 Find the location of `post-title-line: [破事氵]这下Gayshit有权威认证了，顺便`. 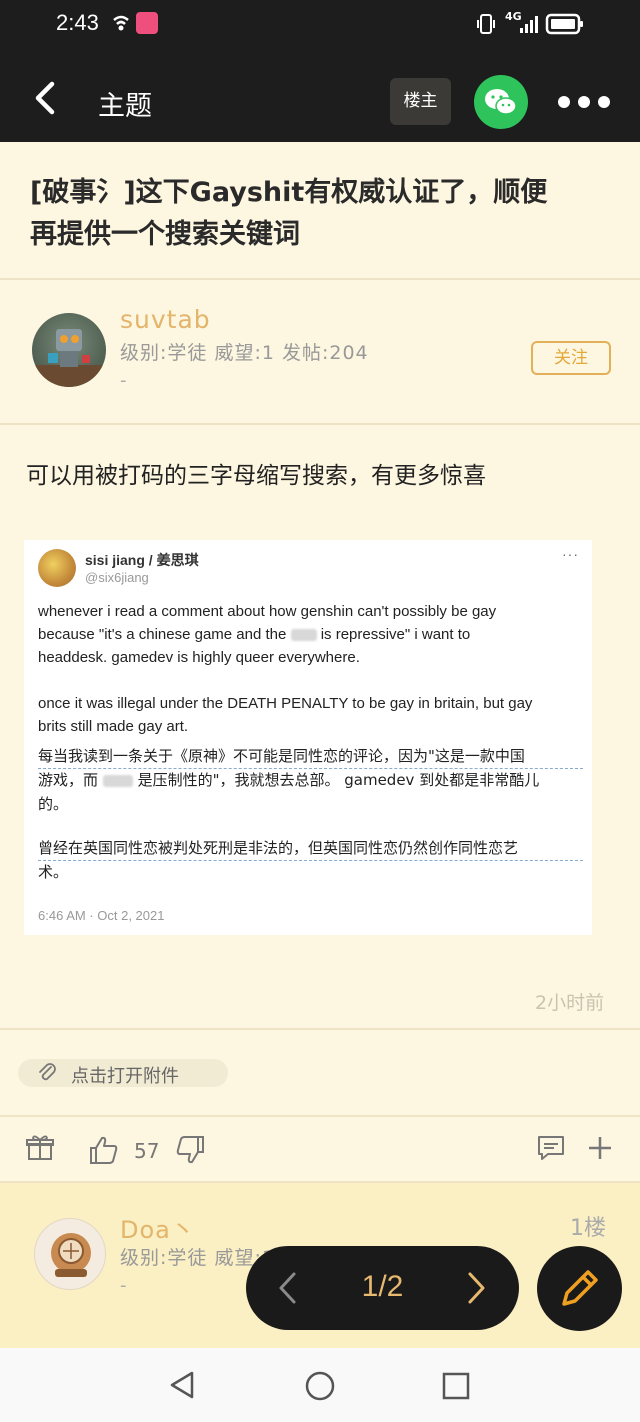

post-title-line: [破事氵]这下Gayshit有权威认证了，顺便 is located at coordinates (289, 192).